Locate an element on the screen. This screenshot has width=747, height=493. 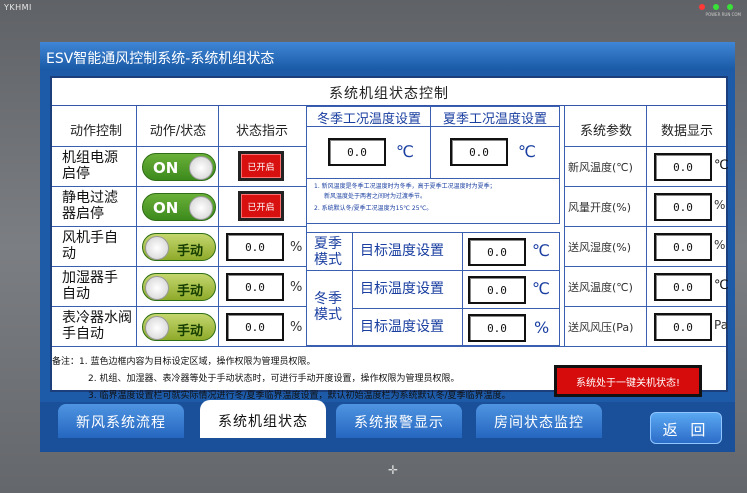
fresh-temp-unit: ℃ is located at coordinates (721, 165).